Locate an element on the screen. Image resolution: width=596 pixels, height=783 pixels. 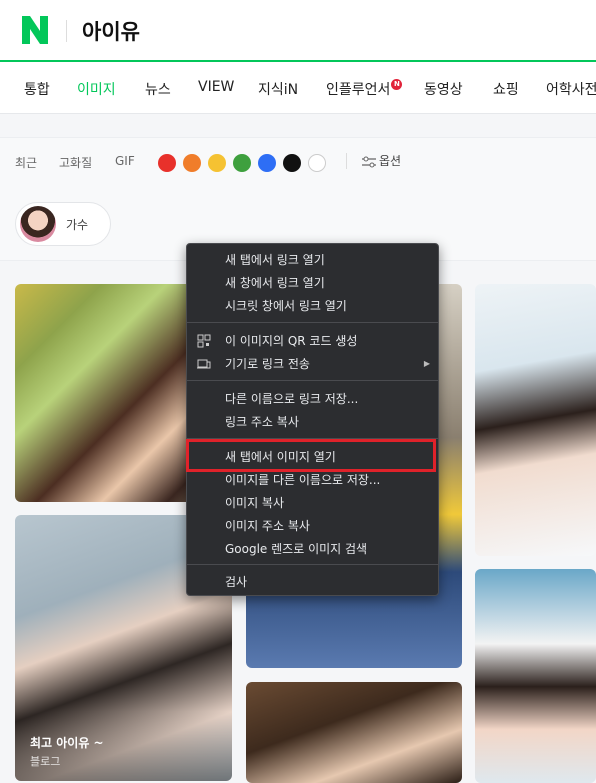
menu-google-lens: Google 렌즈로 이미지 검색 is located at coordinates (312, 549).